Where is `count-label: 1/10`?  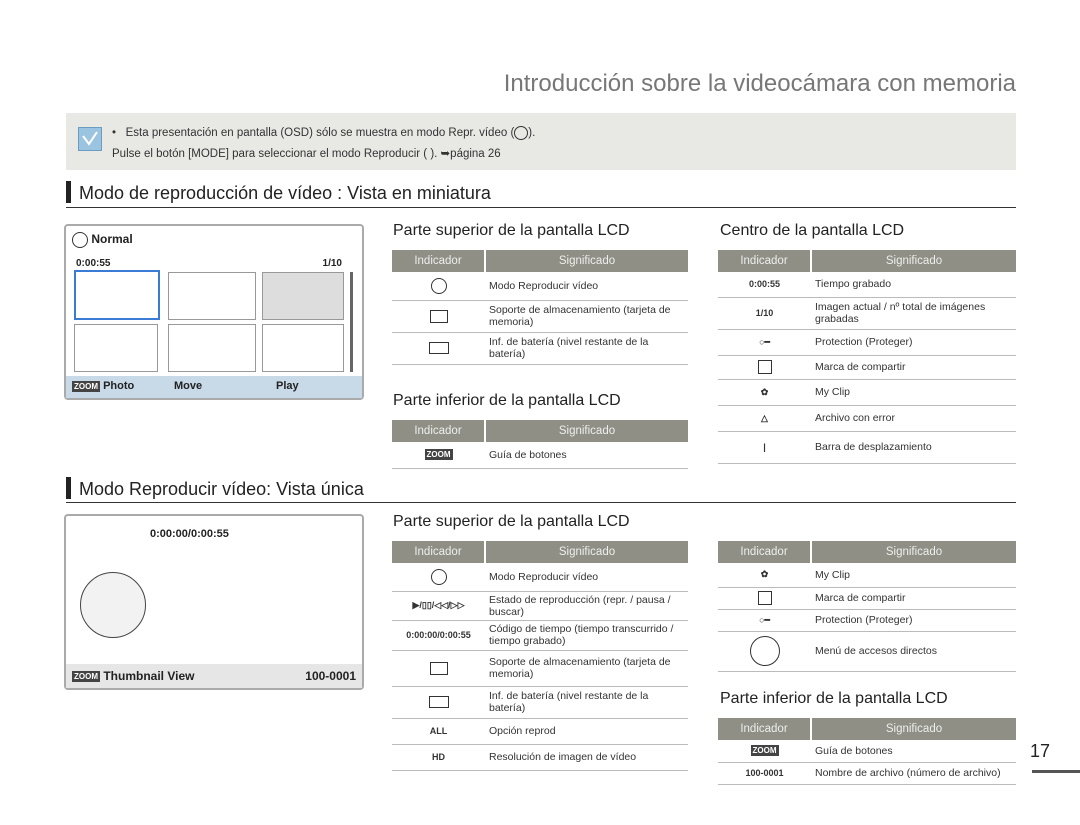
count-label: 1/10 is located at coordinates (332, 263).